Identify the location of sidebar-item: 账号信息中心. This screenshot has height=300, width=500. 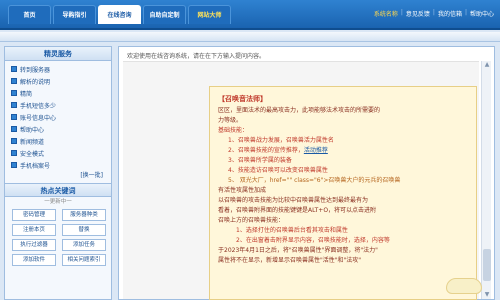
(58, 117).